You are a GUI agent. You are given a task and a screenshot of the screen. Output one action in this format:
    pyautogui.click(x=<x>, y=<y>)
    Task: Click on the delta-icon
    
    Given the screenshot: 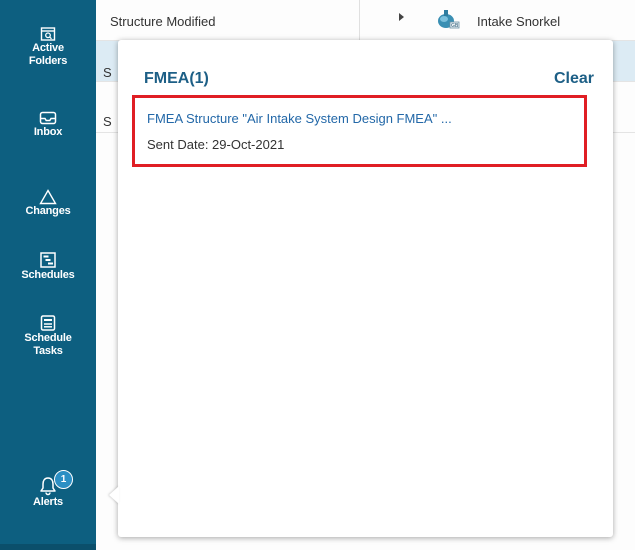 What is the action you would take?
    pyautogui.click(x=48, y=197)
    